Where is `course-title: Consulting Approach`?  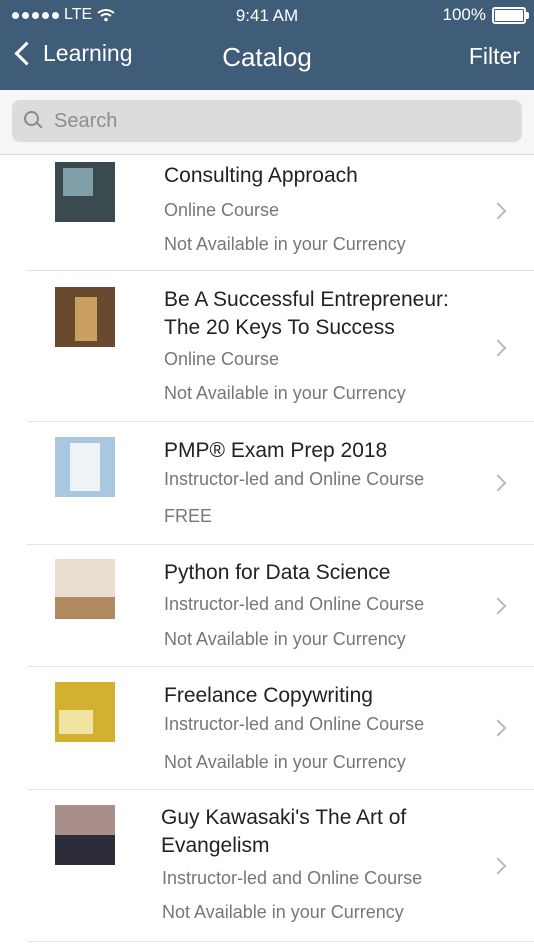 course-title: Consulting Approach is located at coordinates (261, 175).